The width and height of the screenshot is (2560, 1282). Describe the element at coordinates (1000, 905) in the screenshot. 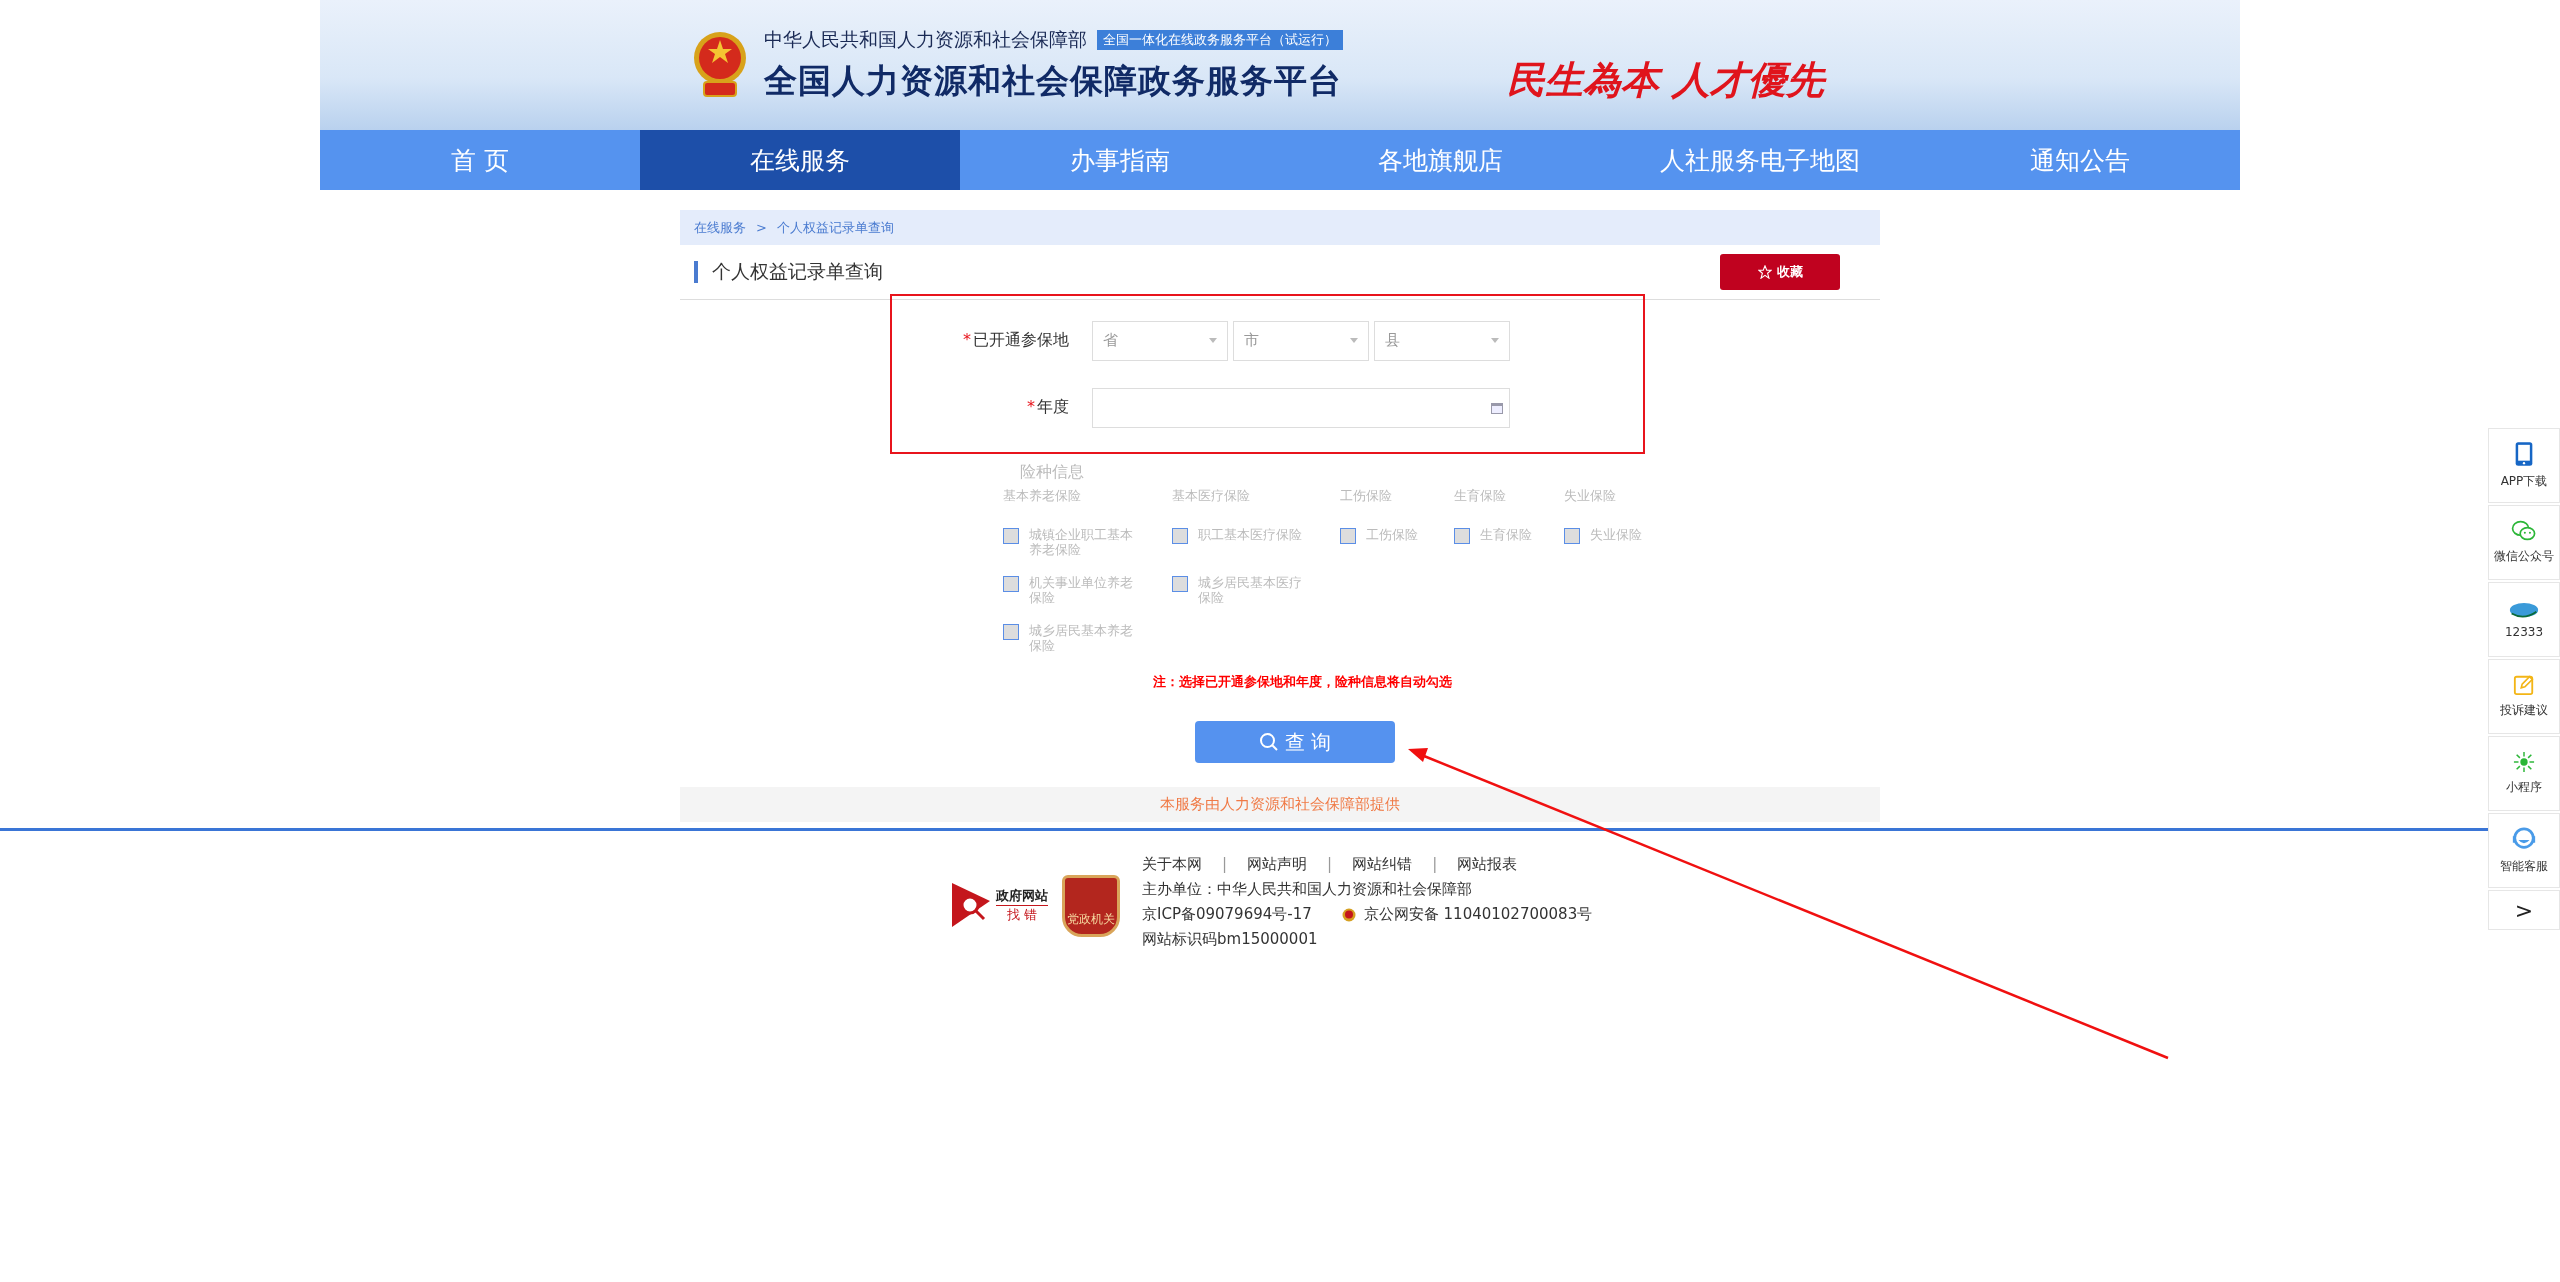

I see `site-error-badge: 政府网站 找 错` at that location.